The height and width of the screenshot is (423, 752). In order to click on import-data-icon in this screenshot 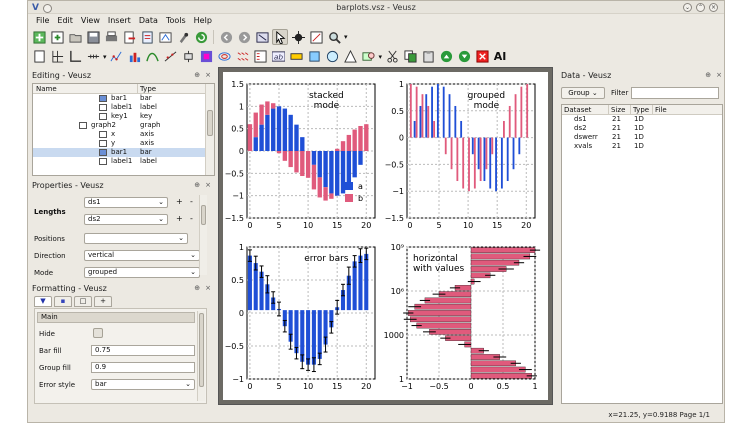, I will do `click(147, 37)`.